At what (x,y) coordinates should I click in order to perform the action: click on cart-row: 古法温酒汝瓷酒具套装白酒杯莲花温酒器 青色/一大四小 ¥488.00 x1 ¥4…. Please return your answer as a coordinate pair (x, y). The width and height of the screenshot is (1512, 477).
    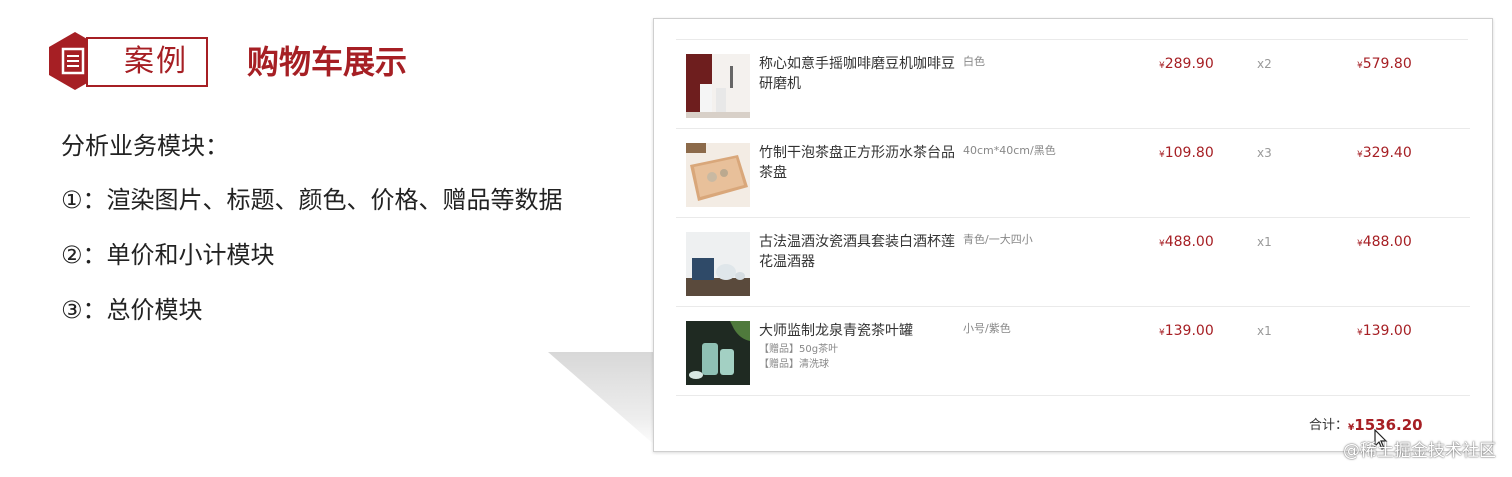
    Looking at the image, I should click on (1073, 262).